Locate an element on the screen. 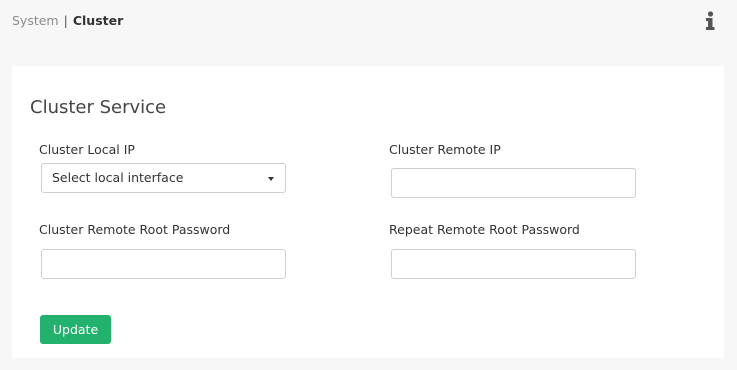 The height and width of the screenshot is (370, 737). breadcrumb-current: Cluster is located at coordinates (98, 20).